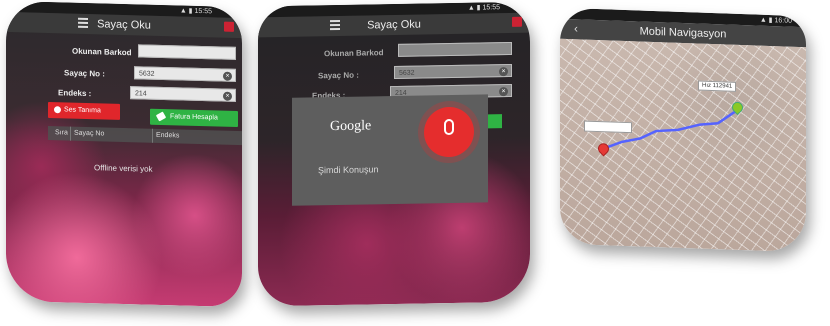  Describe the element at coordinates (390, 150) in the screenshot. I see `voice-search-dialog: Google Şimdi Konuşun` at that location.